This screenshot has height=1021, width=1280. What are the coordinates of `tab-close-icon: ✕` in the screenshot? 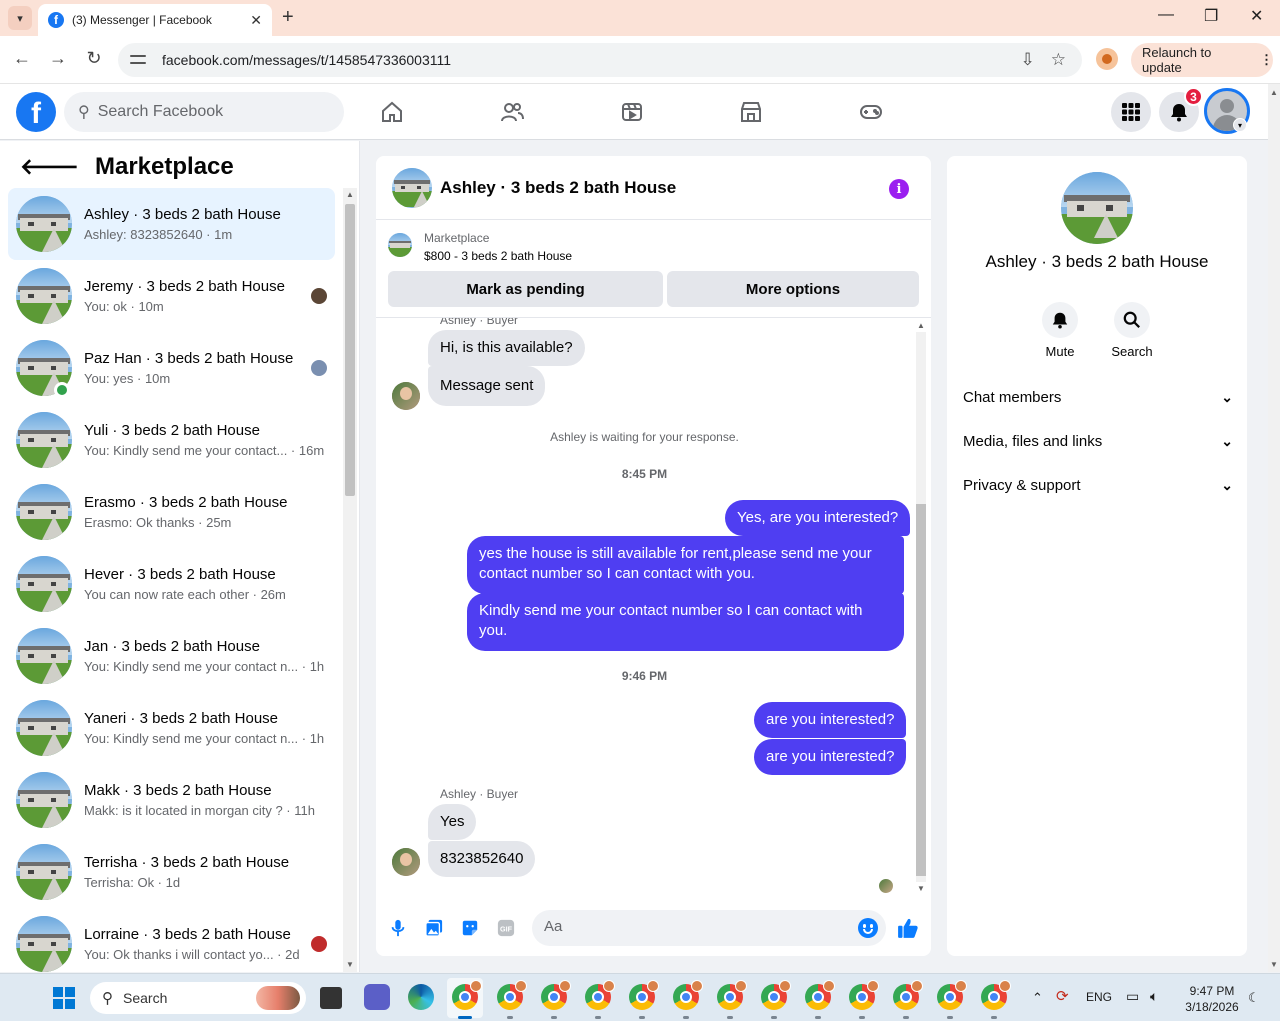 It's located at (256, 20).